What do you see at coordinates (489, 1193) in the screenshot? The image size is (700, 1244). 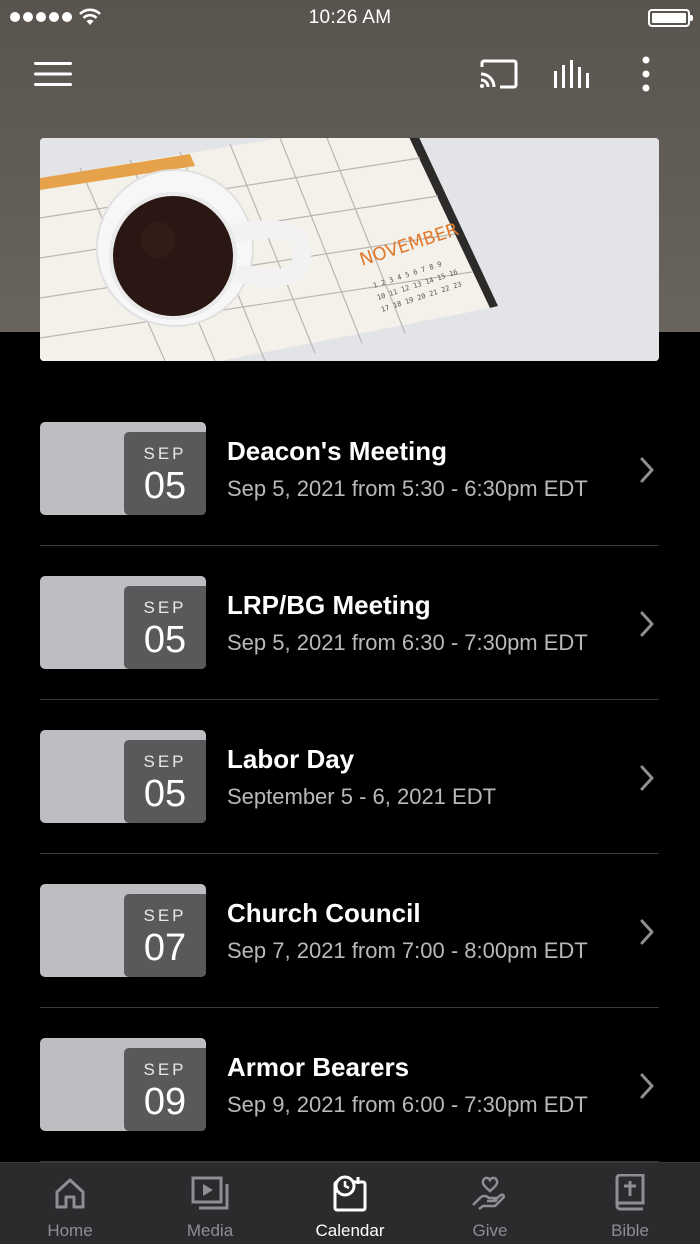 I see `give-heart-hand-icon` at bounding box center [489, 1193].